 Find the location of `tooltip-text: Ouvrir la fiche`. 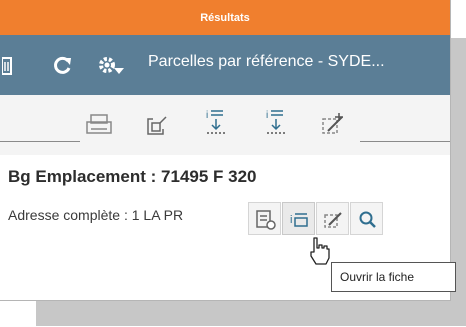

tooltip-text: Ouvrir la fiche is located at coordinates (377, 277).